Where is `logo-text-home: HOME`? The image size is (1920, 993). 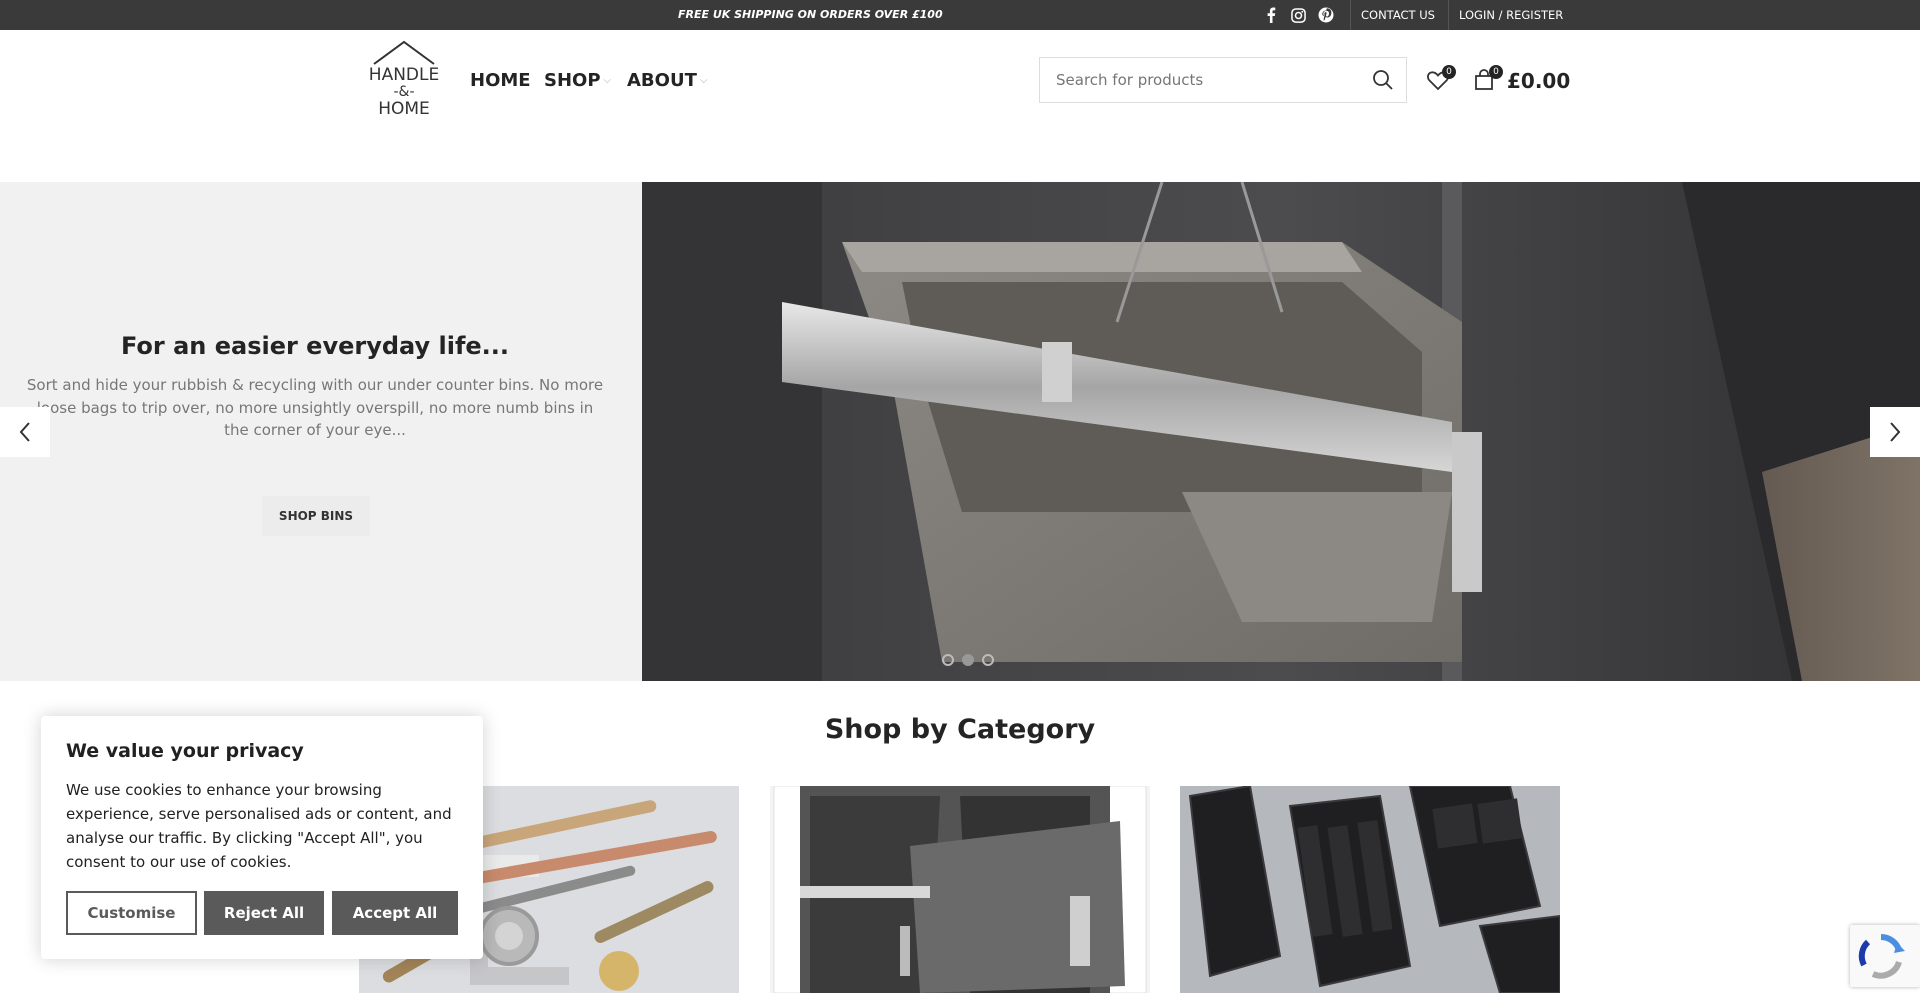
logo-text-home: HOME is located at coordinates (404, 109).